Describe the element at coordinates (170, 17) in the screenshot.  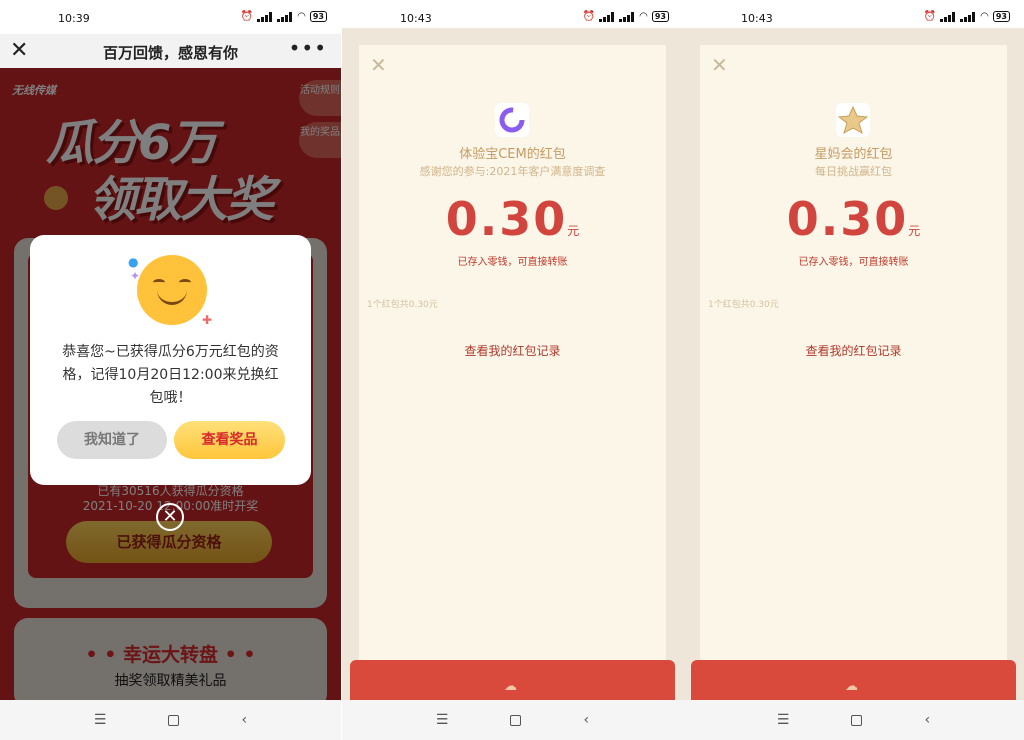
I see `status-bar: 10:39 ⏰ ◠ 93` at that location.